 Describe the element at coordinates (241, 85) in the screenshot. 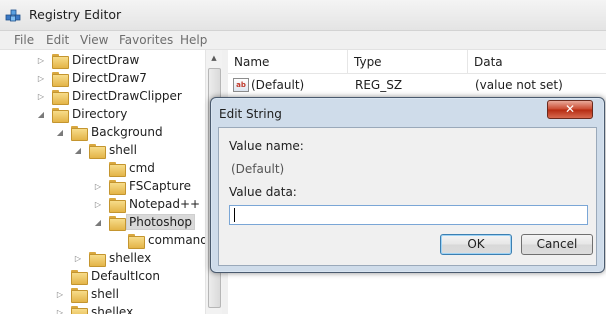

I see `string-value-icon: ab` at that location.